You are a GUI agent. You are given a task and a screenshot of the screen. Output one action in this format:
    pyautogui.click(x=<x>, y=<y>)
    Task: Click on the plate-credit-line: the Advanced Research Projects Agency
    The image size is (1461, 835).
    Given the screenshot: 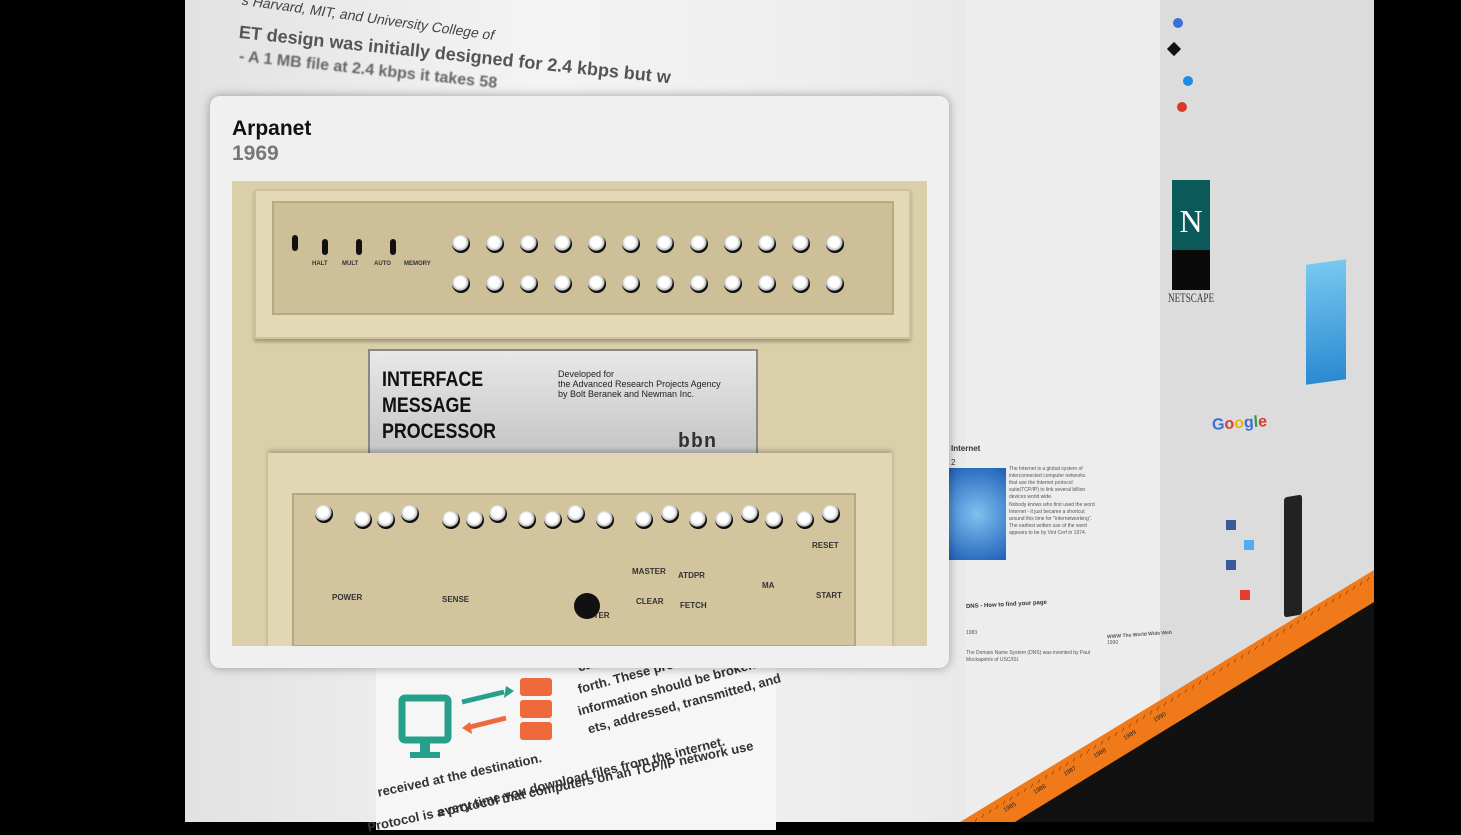 What is the action you would take?
    pyautogui.click(x=639, y=384)
    